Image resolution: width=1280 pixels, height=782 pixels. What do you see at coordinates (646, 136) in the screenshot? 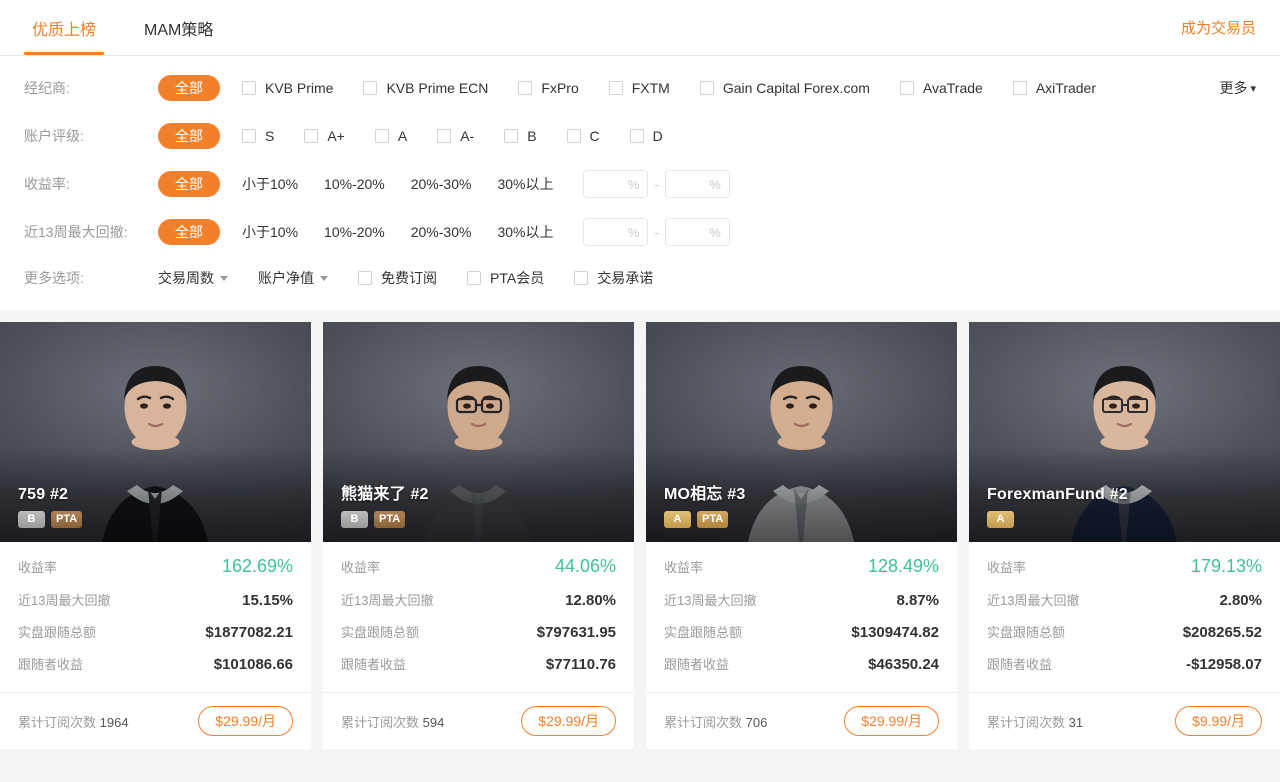
I see `rating-checkbox-d: D` at bounding box center [646, 136].